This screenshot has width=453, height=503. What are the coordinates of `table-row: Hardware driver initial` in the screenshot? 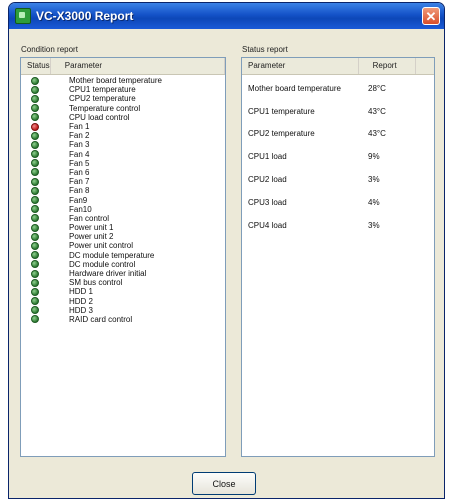 It's located at (123, 273).